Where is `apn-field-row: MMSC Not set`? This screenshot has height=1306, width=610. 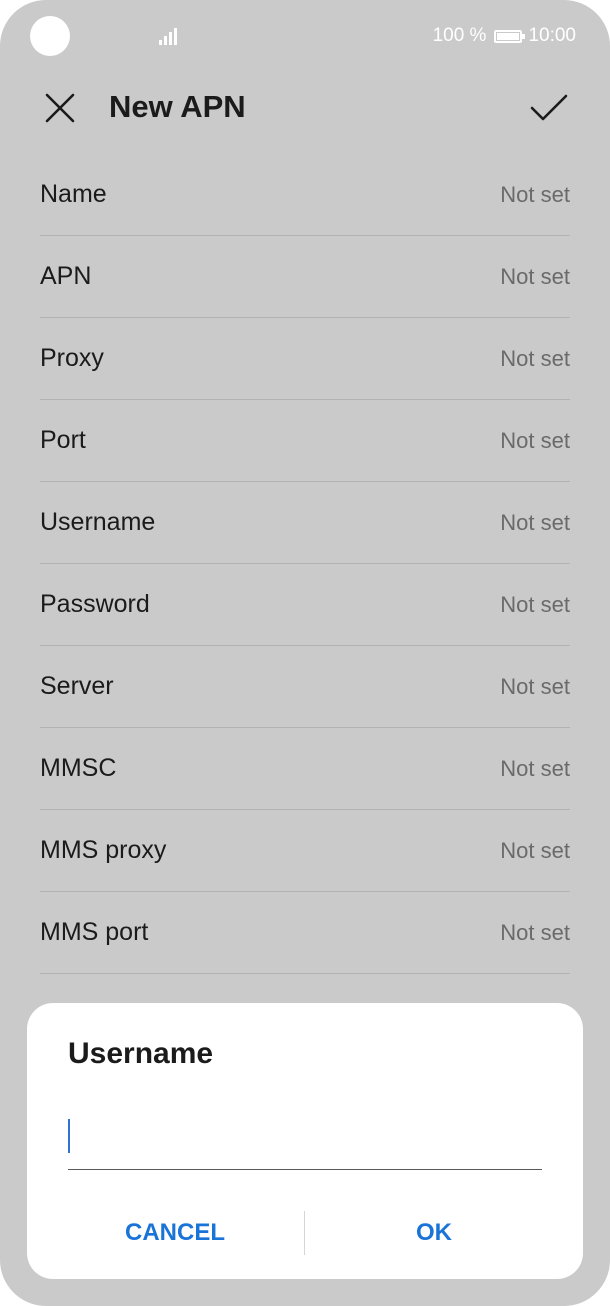
apn-field-row: MMSC Not set is located at coordinates (305, 769).